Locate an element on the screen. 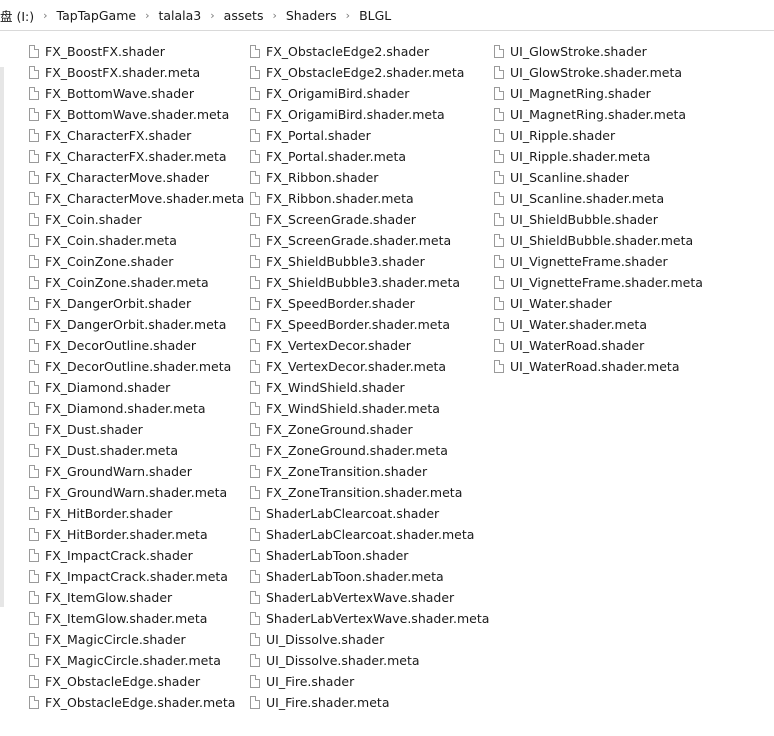 The image size is (774, 736). file-item: UI_Fire.shader is located at coordinates (369, 681).